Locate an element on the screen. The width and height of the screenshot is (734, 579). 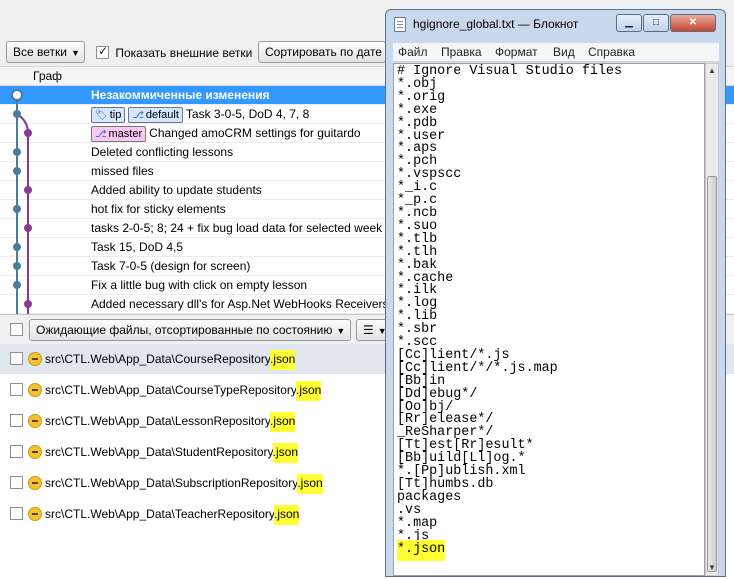
sort-by-date-button: Сортировать по дате is located at coordinates (322, 52).